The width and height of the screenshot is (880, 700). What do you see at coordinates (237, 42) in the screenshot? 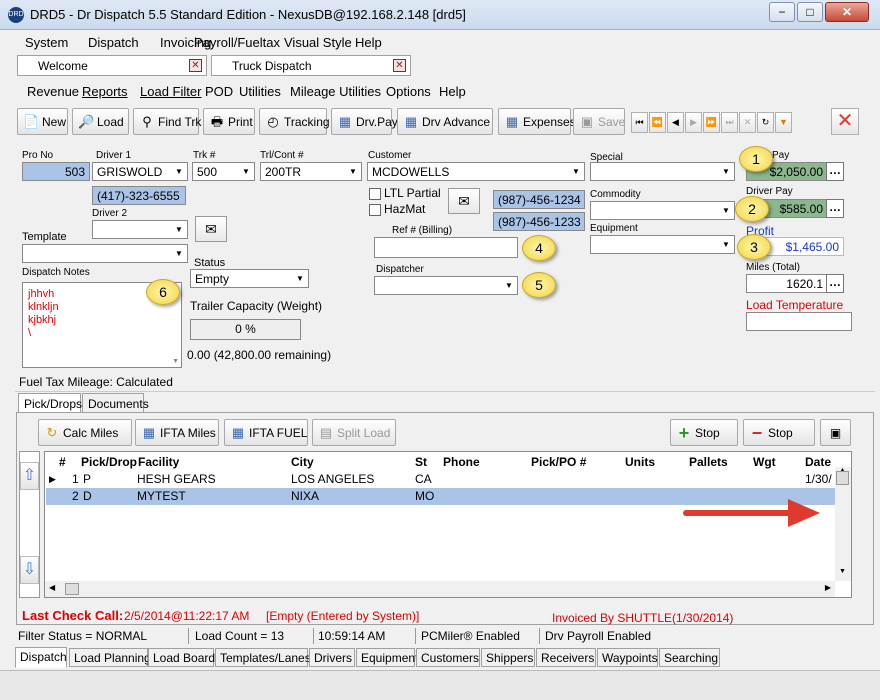
I see `menu-payroll: Payroll/Fueltax` at bounding box center [237, 42].